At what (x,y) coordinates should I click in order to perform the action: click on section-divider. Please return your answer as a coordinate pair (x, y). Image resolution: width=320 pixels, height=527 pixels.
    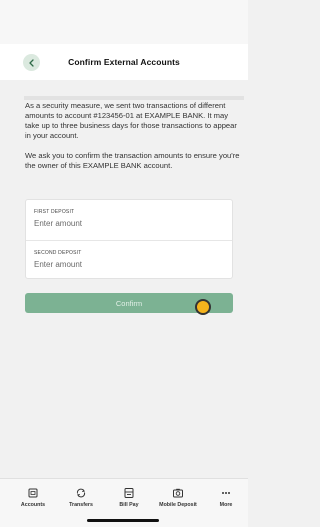
    Looking at the image, I should click on (134, 98).